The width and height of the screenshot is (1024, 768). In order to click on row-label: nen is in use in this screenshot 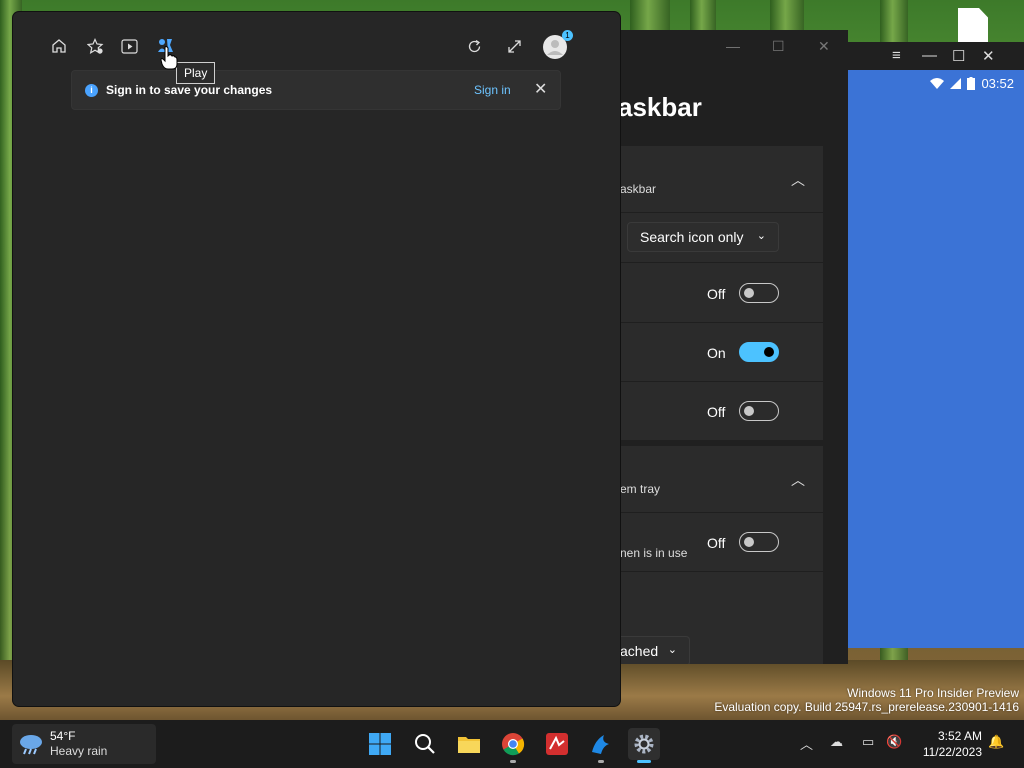, I will do `click(654, 553)`.